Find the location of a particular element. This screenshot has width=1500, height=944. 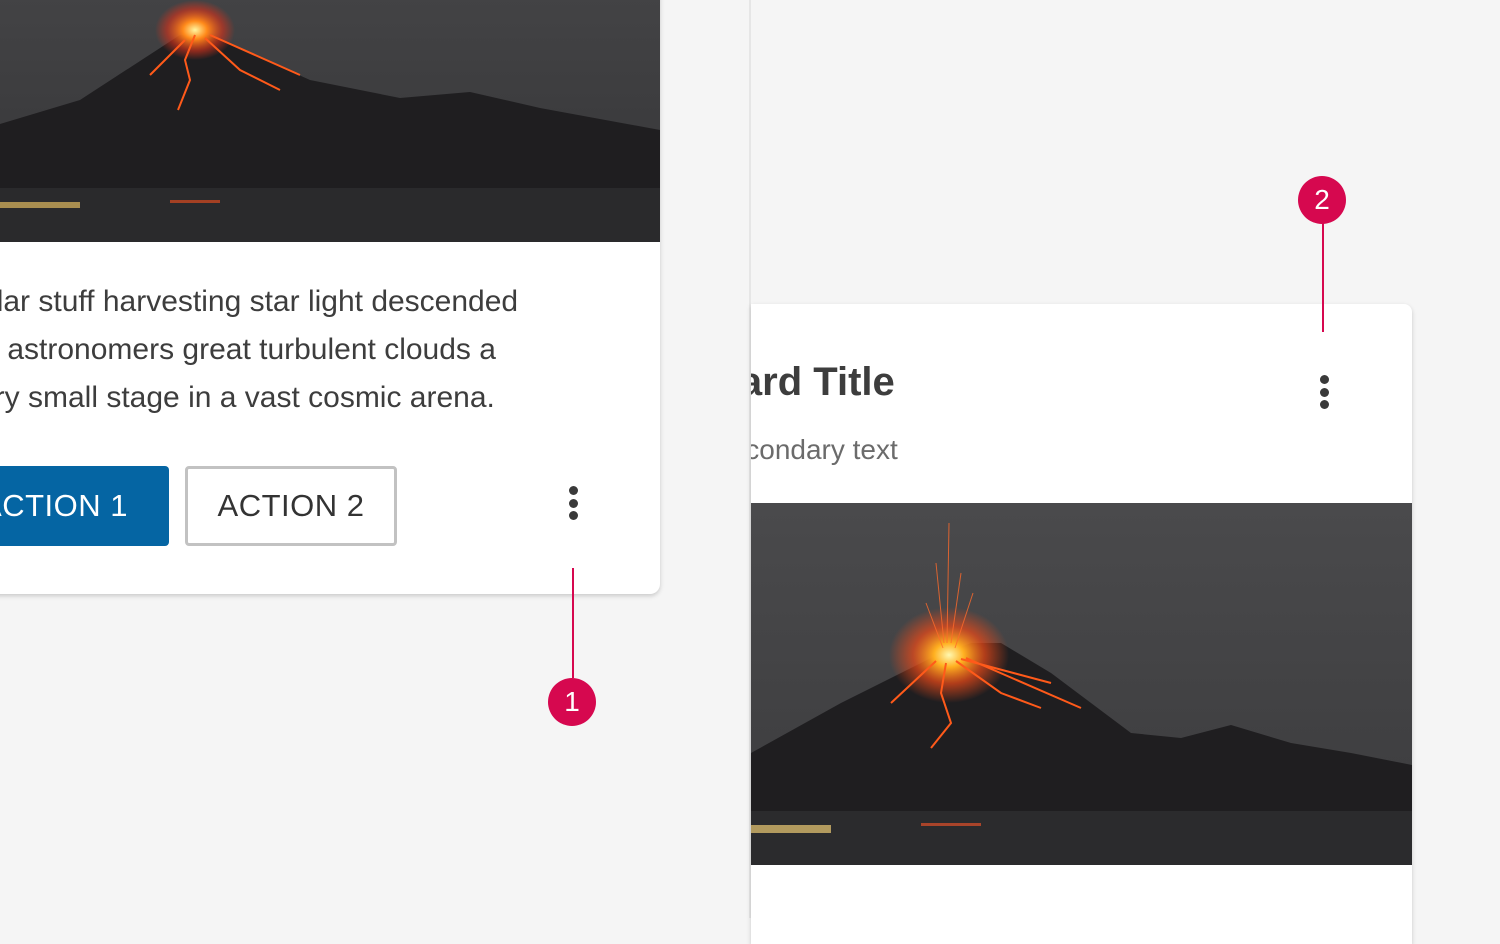

callout-2-badge: 2 is located at coordinates (1322, 200).